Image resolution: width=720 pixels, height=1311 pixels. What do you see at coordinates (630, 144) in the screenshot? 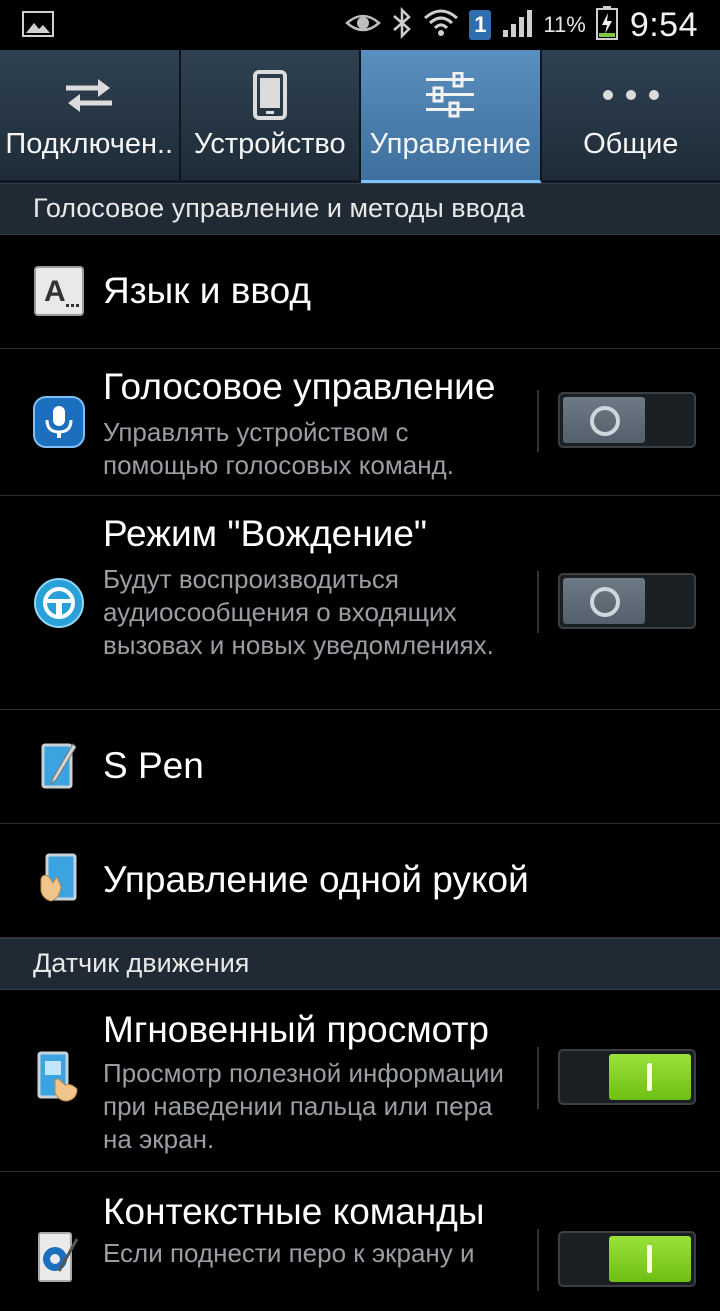
I see `tab-label: Общие` at bounding box center [630, 144].